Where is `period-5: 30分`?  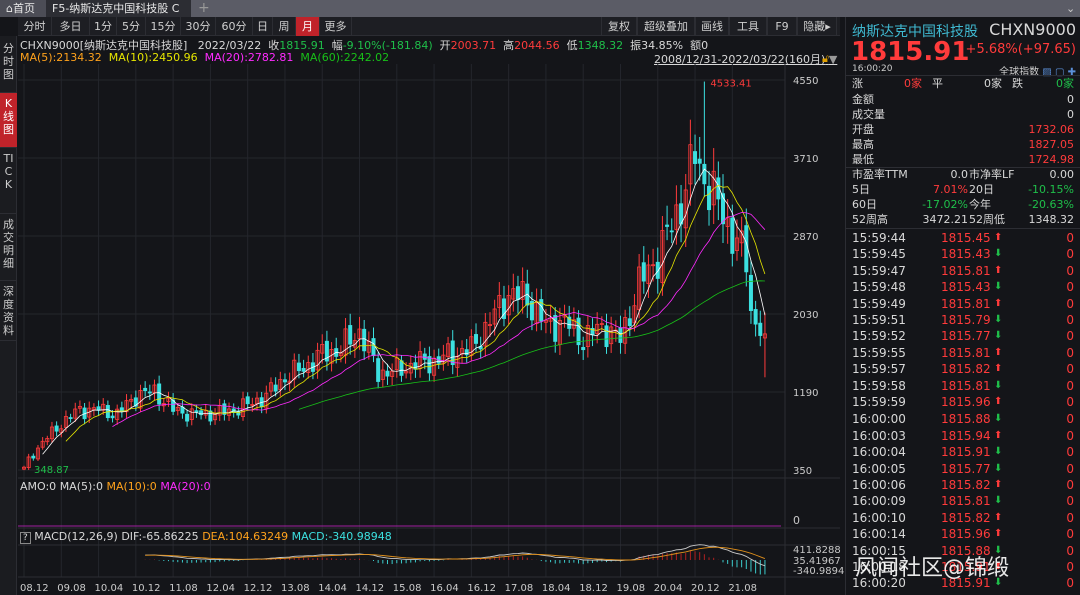 period-5: 30分 is located at coordinates (198, 26).